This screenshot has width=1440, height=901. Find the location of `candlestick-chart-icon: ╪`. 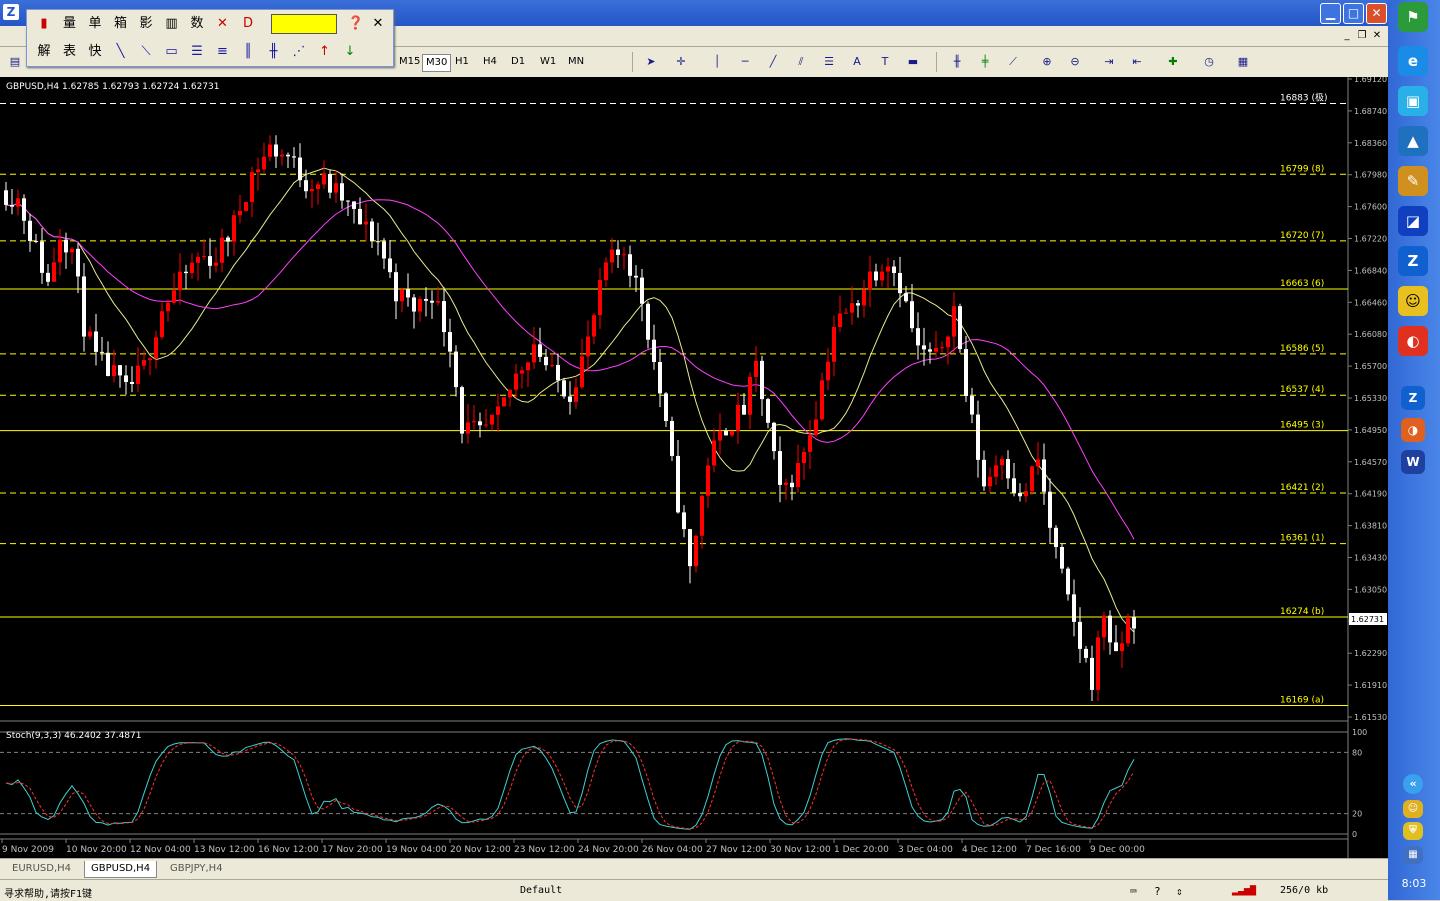

candlestick-chart-icon: ╪ is located at coordinates (985, 62).